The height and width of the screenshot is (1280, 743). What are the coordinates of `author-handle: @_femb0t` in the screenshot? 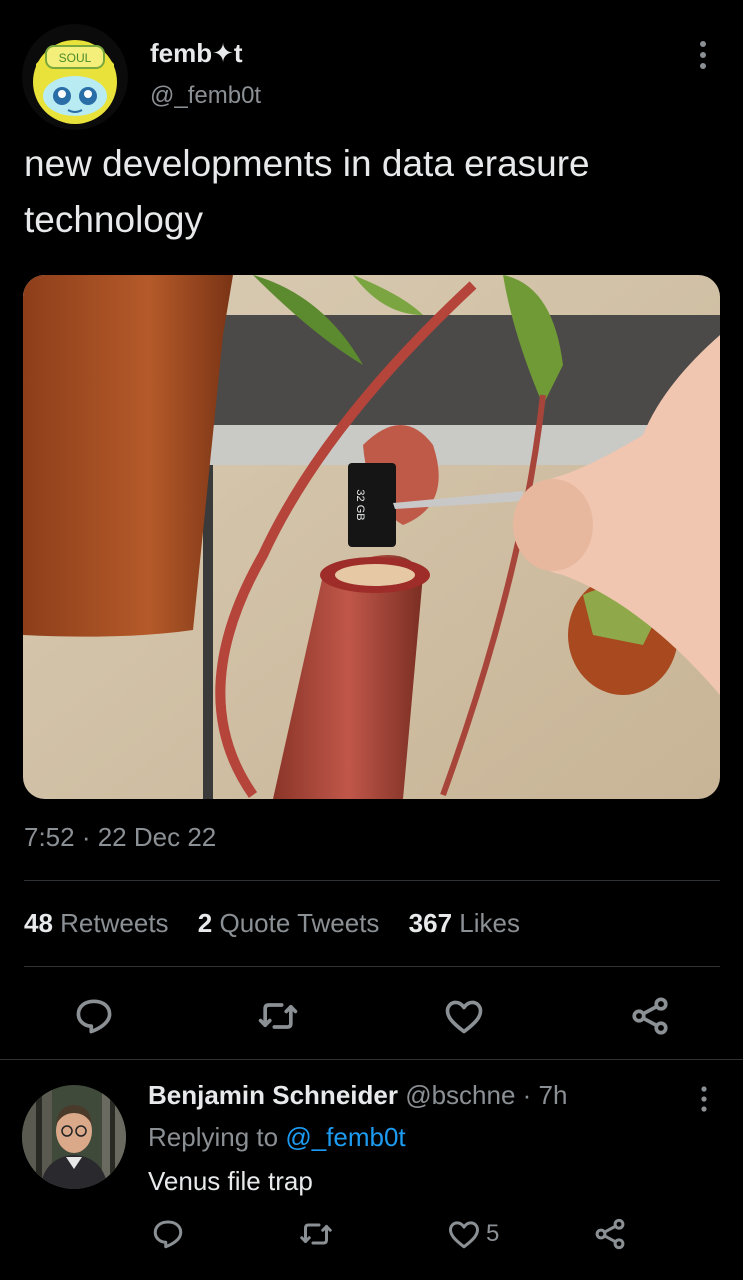 It's located at (205, 96).